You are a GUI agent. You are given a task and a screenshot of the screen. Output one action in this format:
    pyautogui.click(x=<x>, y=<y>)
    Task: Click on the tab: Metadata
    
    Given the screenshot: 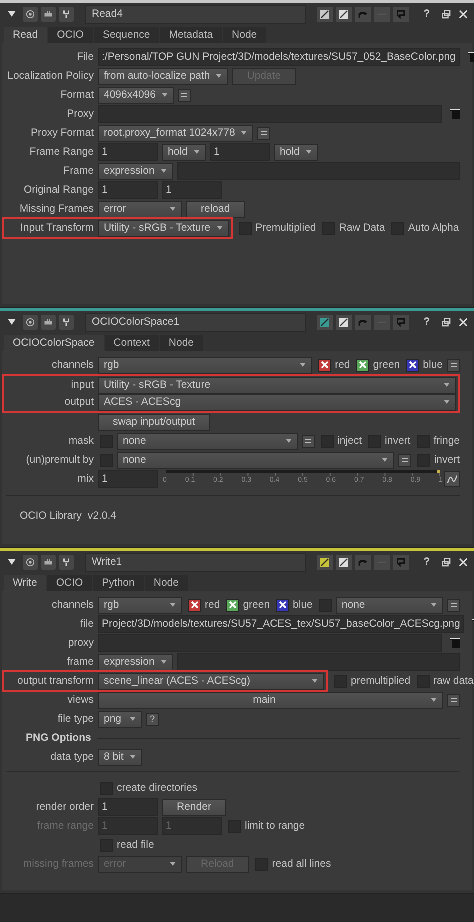 What is the action you would take?
    pyautogui.click(x=191, y=35)
    